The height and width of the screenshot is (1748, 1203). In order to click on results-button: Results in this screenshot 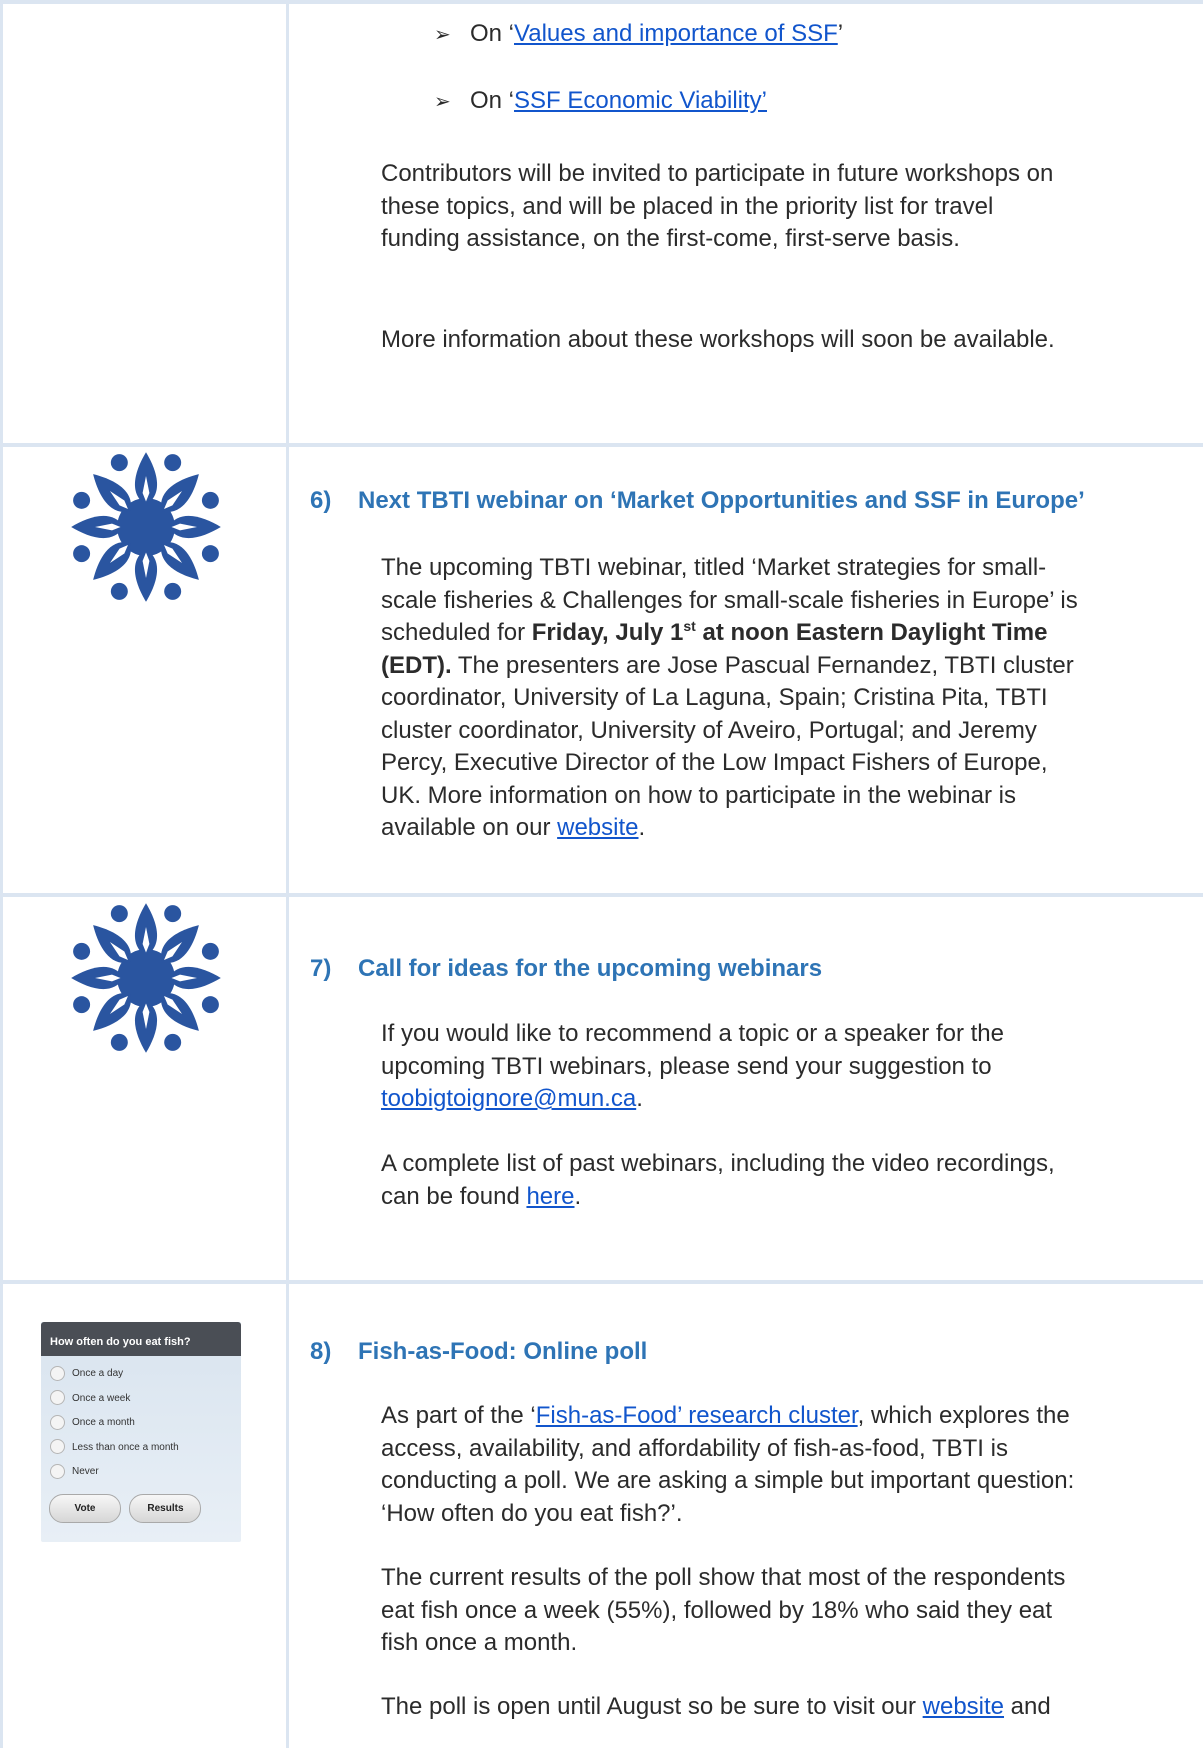, I will do `click(165, 1508)`.